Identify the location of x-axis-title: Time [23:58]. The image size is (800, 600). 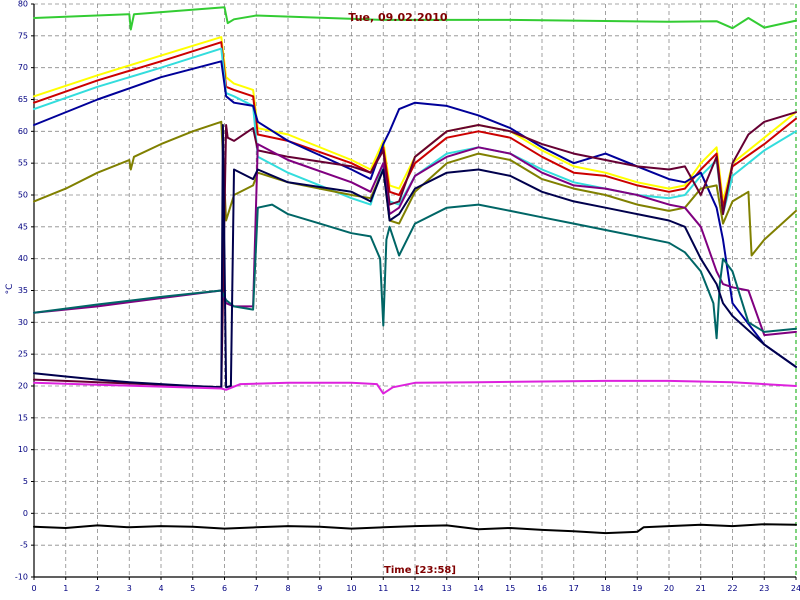
(420, 570).